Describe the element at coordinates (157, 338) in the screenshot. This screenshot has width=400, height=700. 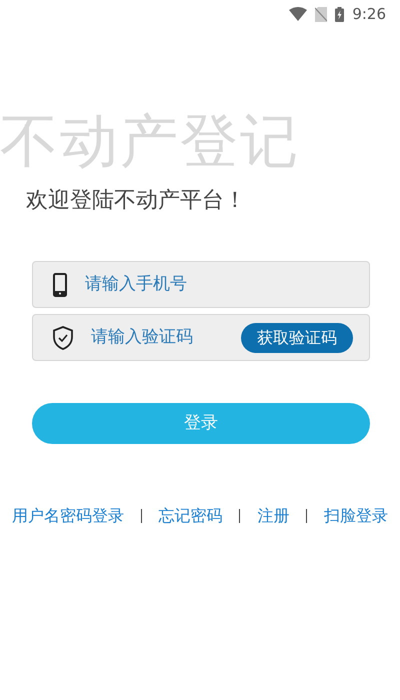
I see `code-input: 请输入验证码` at that location.